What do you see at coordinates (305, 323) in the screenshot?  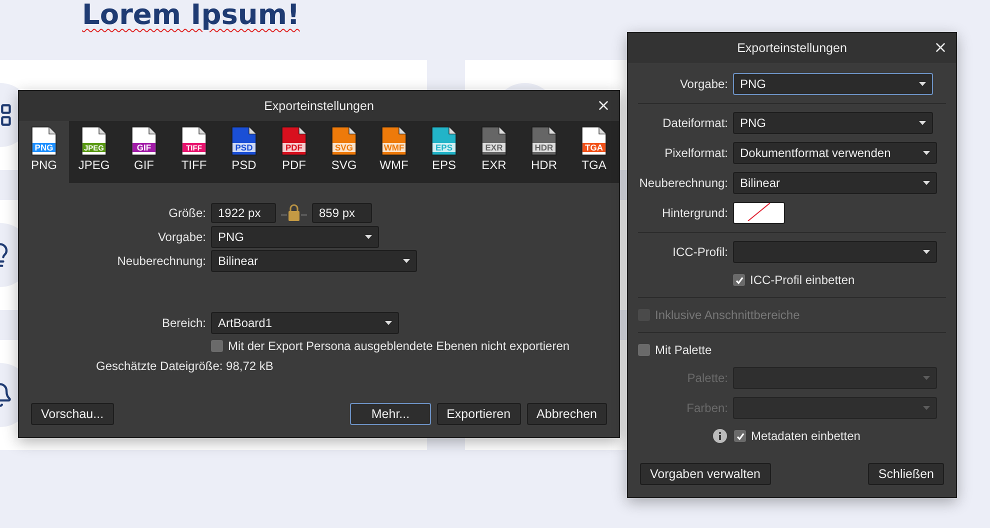 I see `dropdown: ArtBoard1` at bounding box center [305, 323].